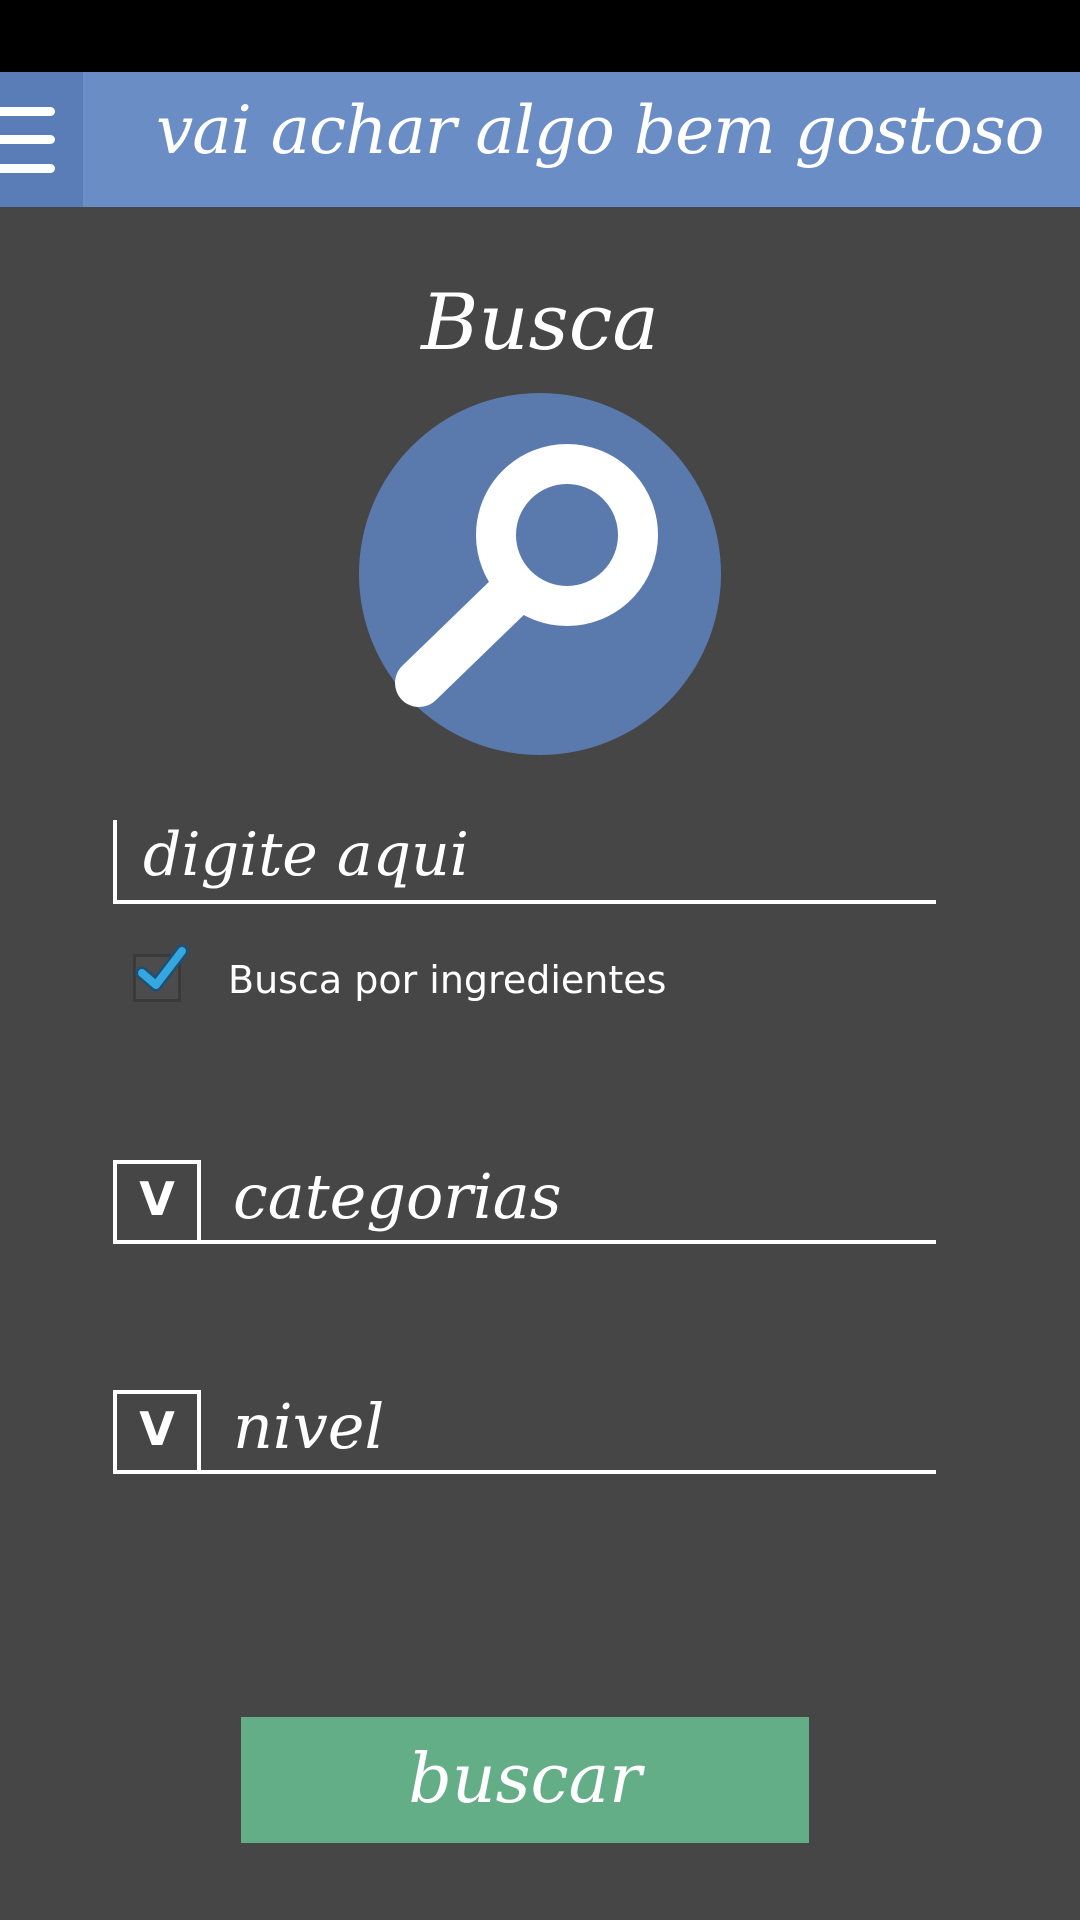 The height and width of the screenshot is (1920, 1080). I want to click on page-title: Busca, so click(540, 323).